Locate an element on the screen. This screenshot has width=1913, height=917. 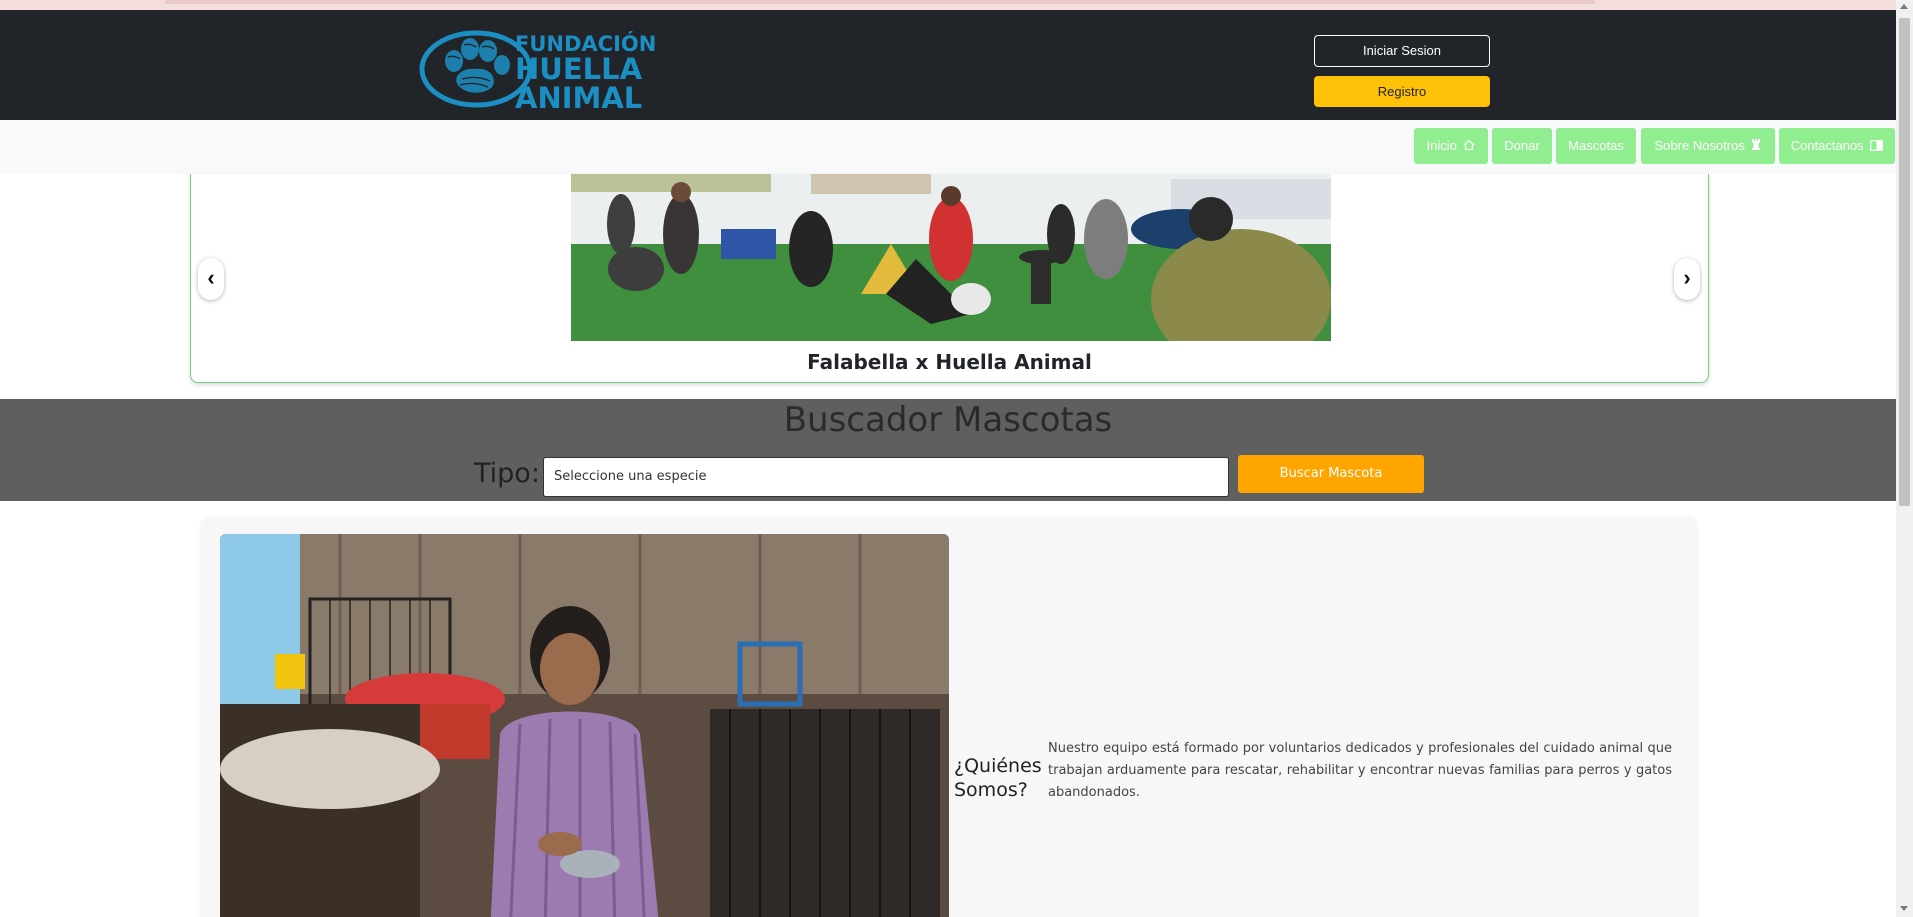
nav-item-label: Contactanos is located at coordinates (1827, 145).